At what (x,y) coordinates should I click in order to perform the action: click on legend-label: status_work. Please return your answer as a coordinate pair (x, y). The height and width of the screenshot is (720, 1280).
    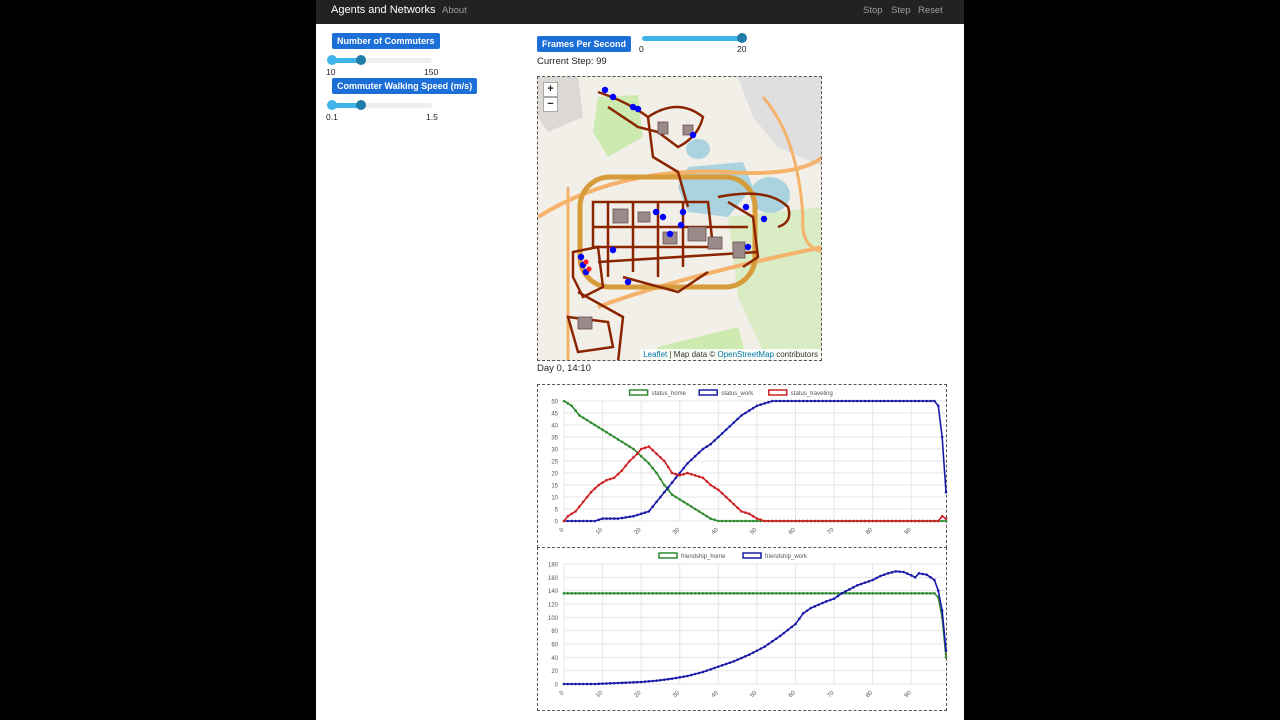
    Looking at the image, I should click on (737, 394).